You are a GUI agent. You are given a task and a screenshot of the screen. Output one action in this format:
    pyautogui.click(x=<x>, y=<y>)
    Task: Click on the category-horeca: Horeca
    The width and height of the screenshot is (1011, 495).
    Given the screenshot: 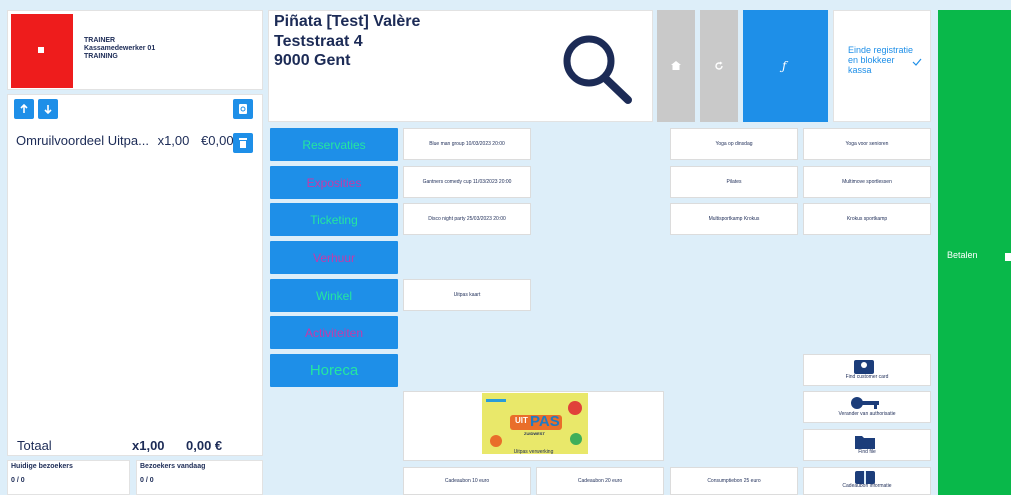 What is the action you would take?
    pyautogui.click(x=334, y=370)
    